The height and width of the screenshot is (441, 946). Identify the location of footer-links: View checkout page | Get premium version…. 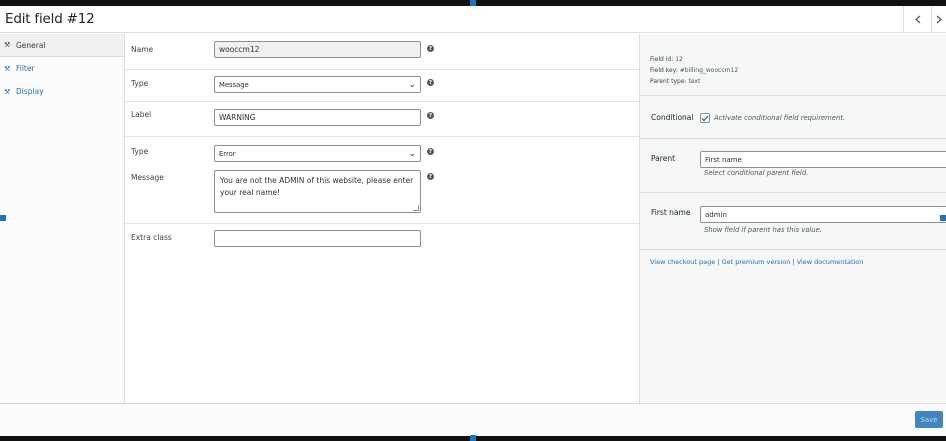
(756, 262).